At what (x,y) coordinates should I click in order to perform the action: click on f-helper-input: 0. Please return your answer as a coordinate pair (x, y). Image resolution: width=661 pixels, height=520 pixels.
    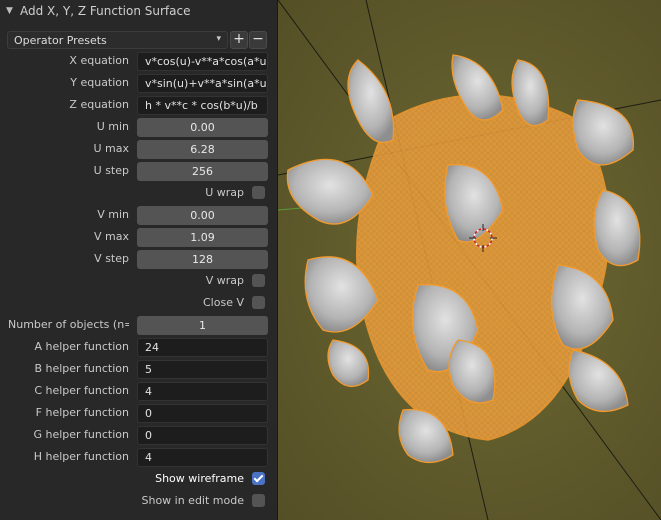
    Looking at the image, I should click on (202, 413).